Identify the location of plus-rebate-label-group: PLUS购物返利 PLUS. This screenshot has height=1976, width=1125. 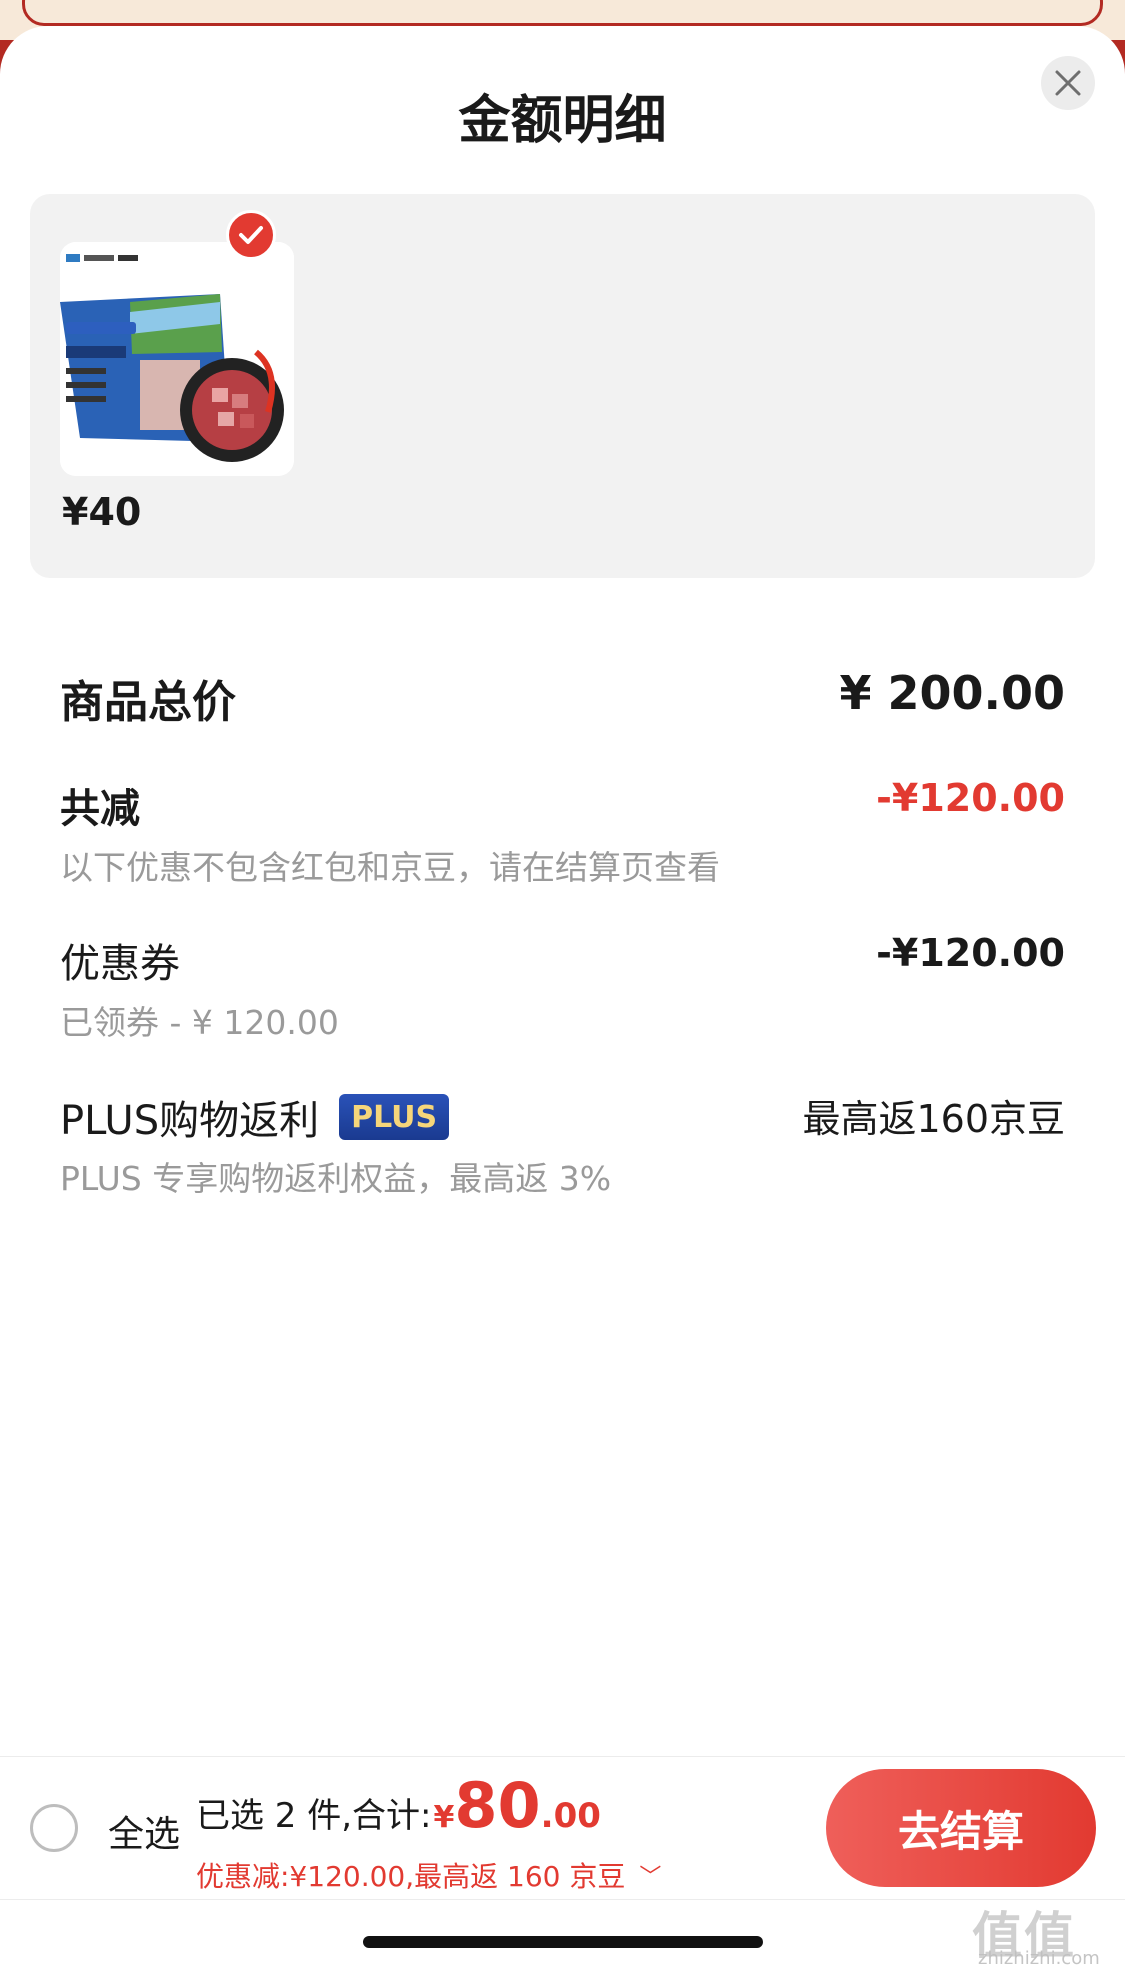
(255, 1117).